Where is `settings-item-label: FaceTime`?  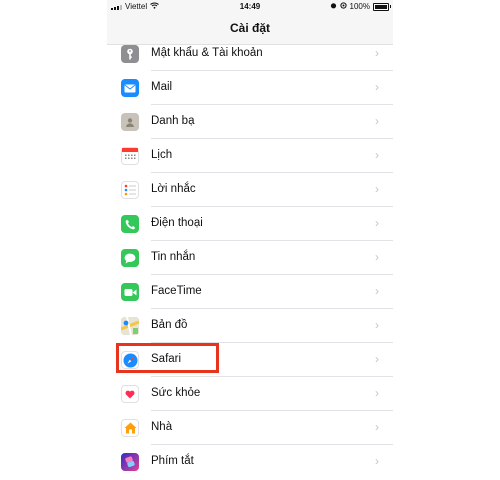 settings-item-label: FaceTime is located at coordinates (176, 291).